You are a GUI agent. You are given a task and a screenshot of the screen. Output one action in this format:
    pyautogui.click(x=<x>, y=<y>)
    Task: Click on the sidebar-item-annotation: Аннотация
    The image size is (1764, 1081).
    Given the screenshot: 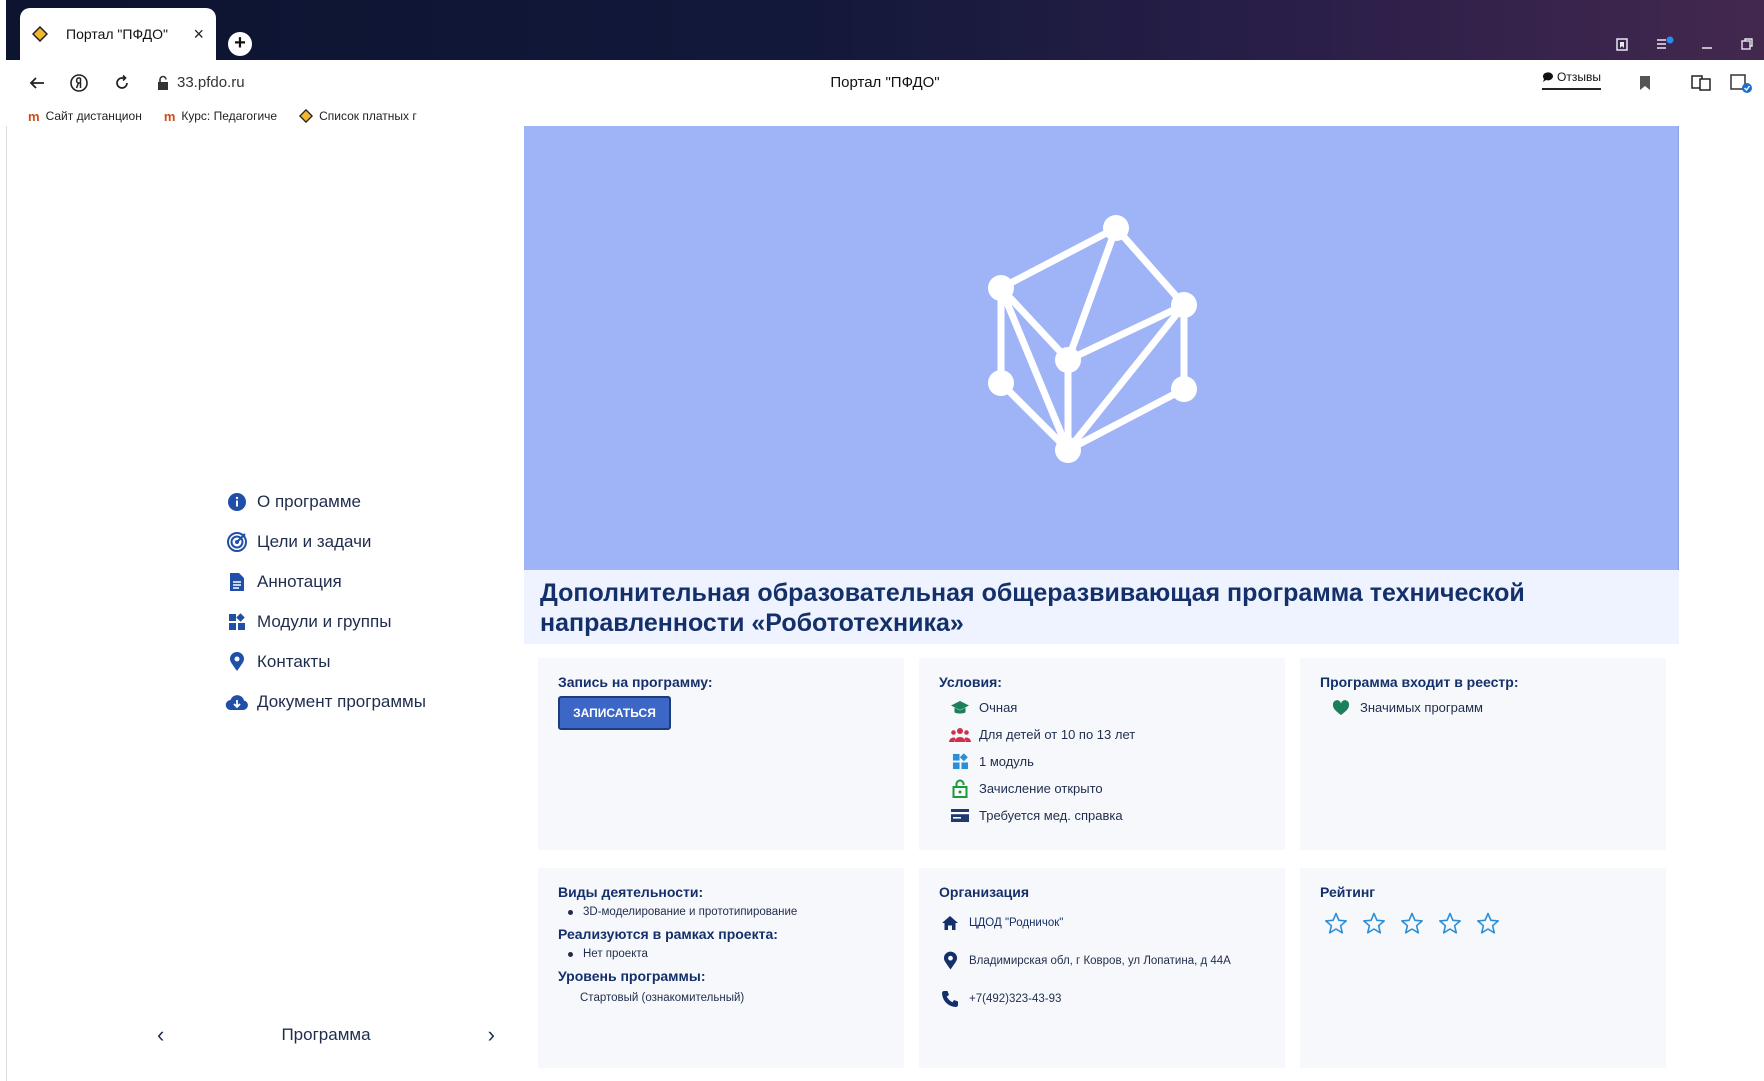 What is the action you would take?
    pyautogui.click(x=325, y=582)
    